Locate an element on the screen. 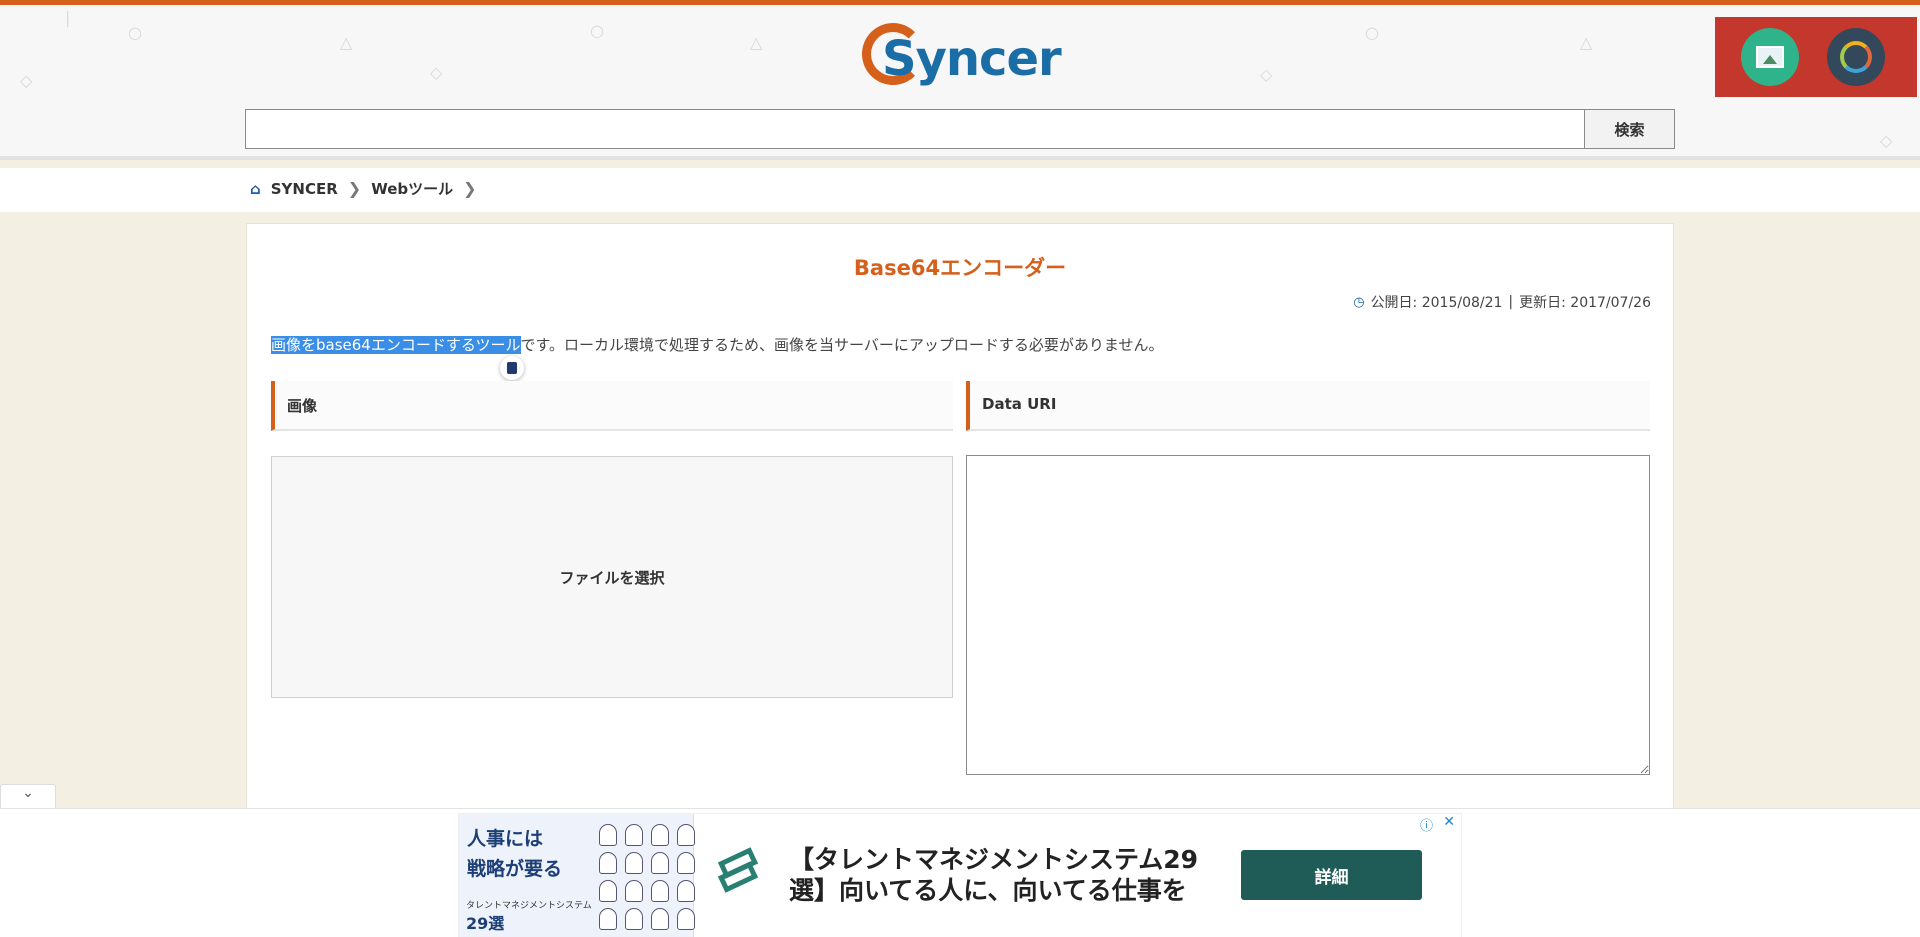 The height and width of the screenshot is (937, 1920). search-button: 検索 is located at coordinates (1630, 129).